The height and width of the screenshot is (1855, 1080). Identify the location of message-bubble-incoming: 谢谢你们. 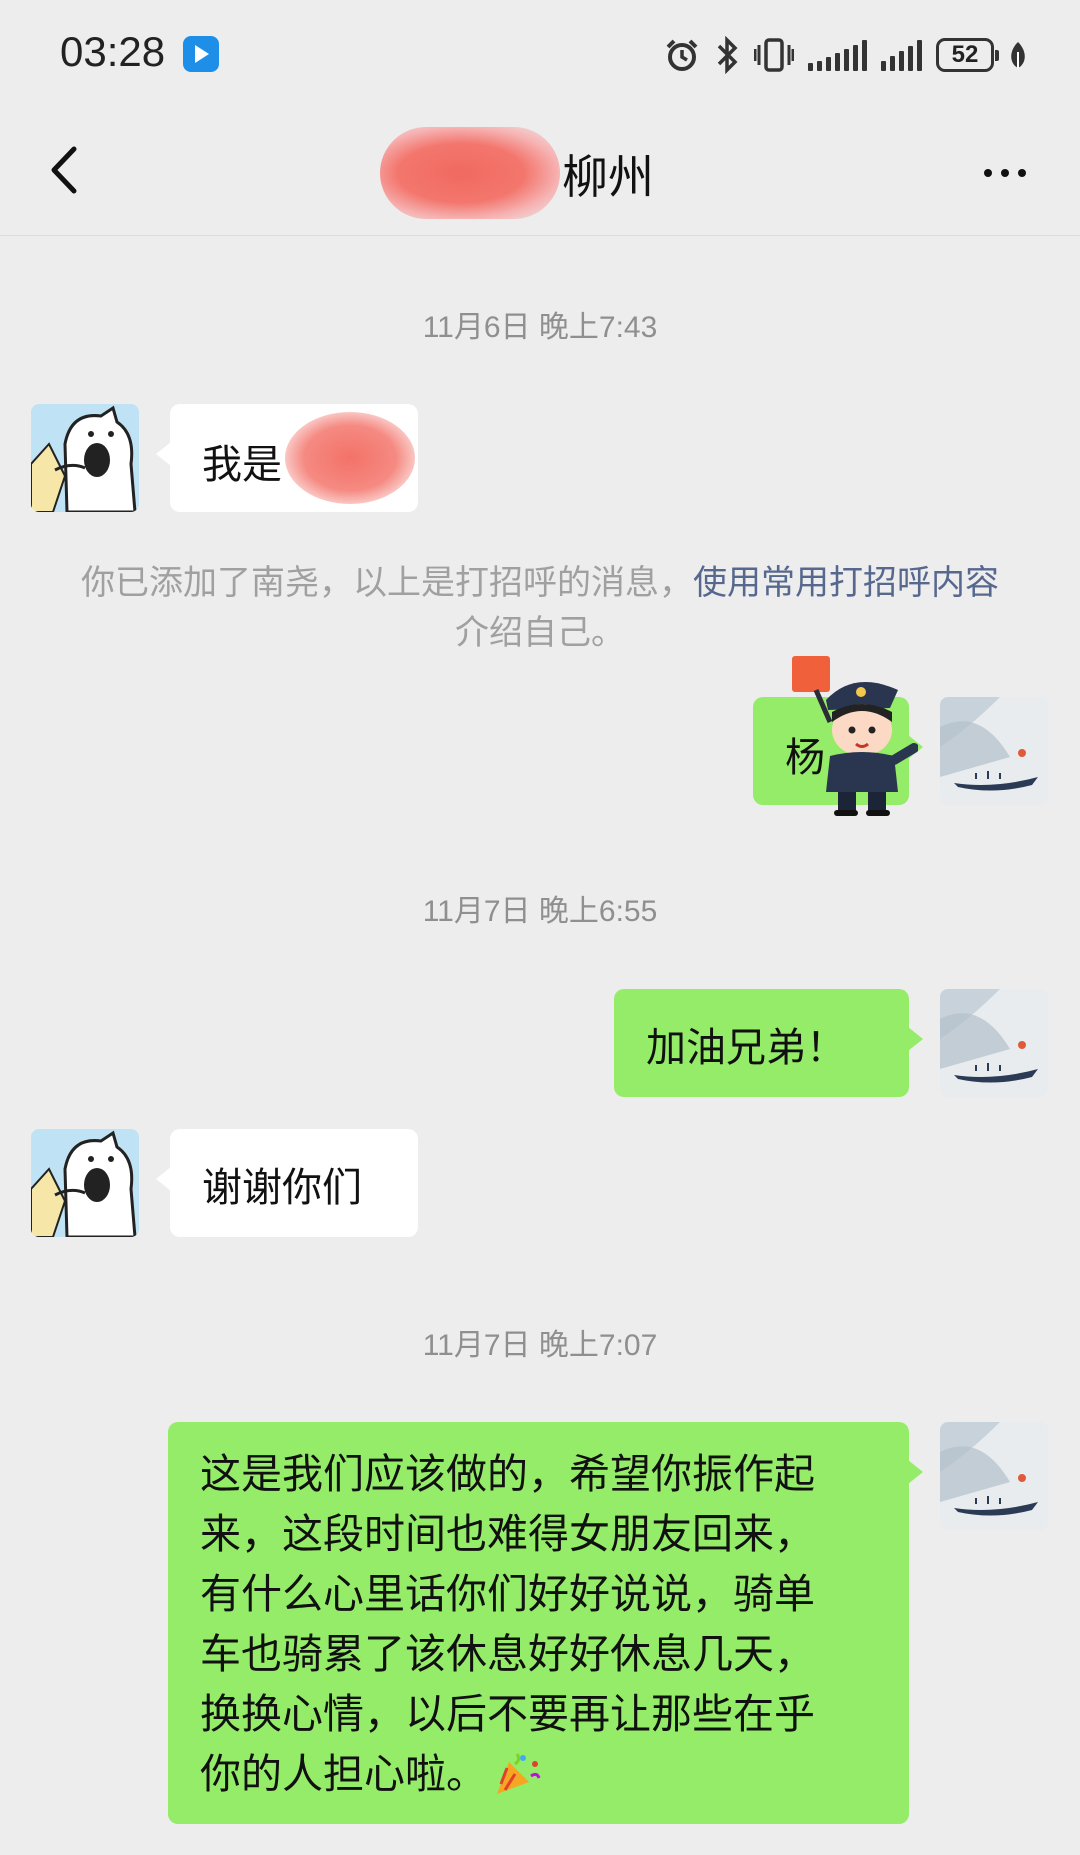
(287, 1183).